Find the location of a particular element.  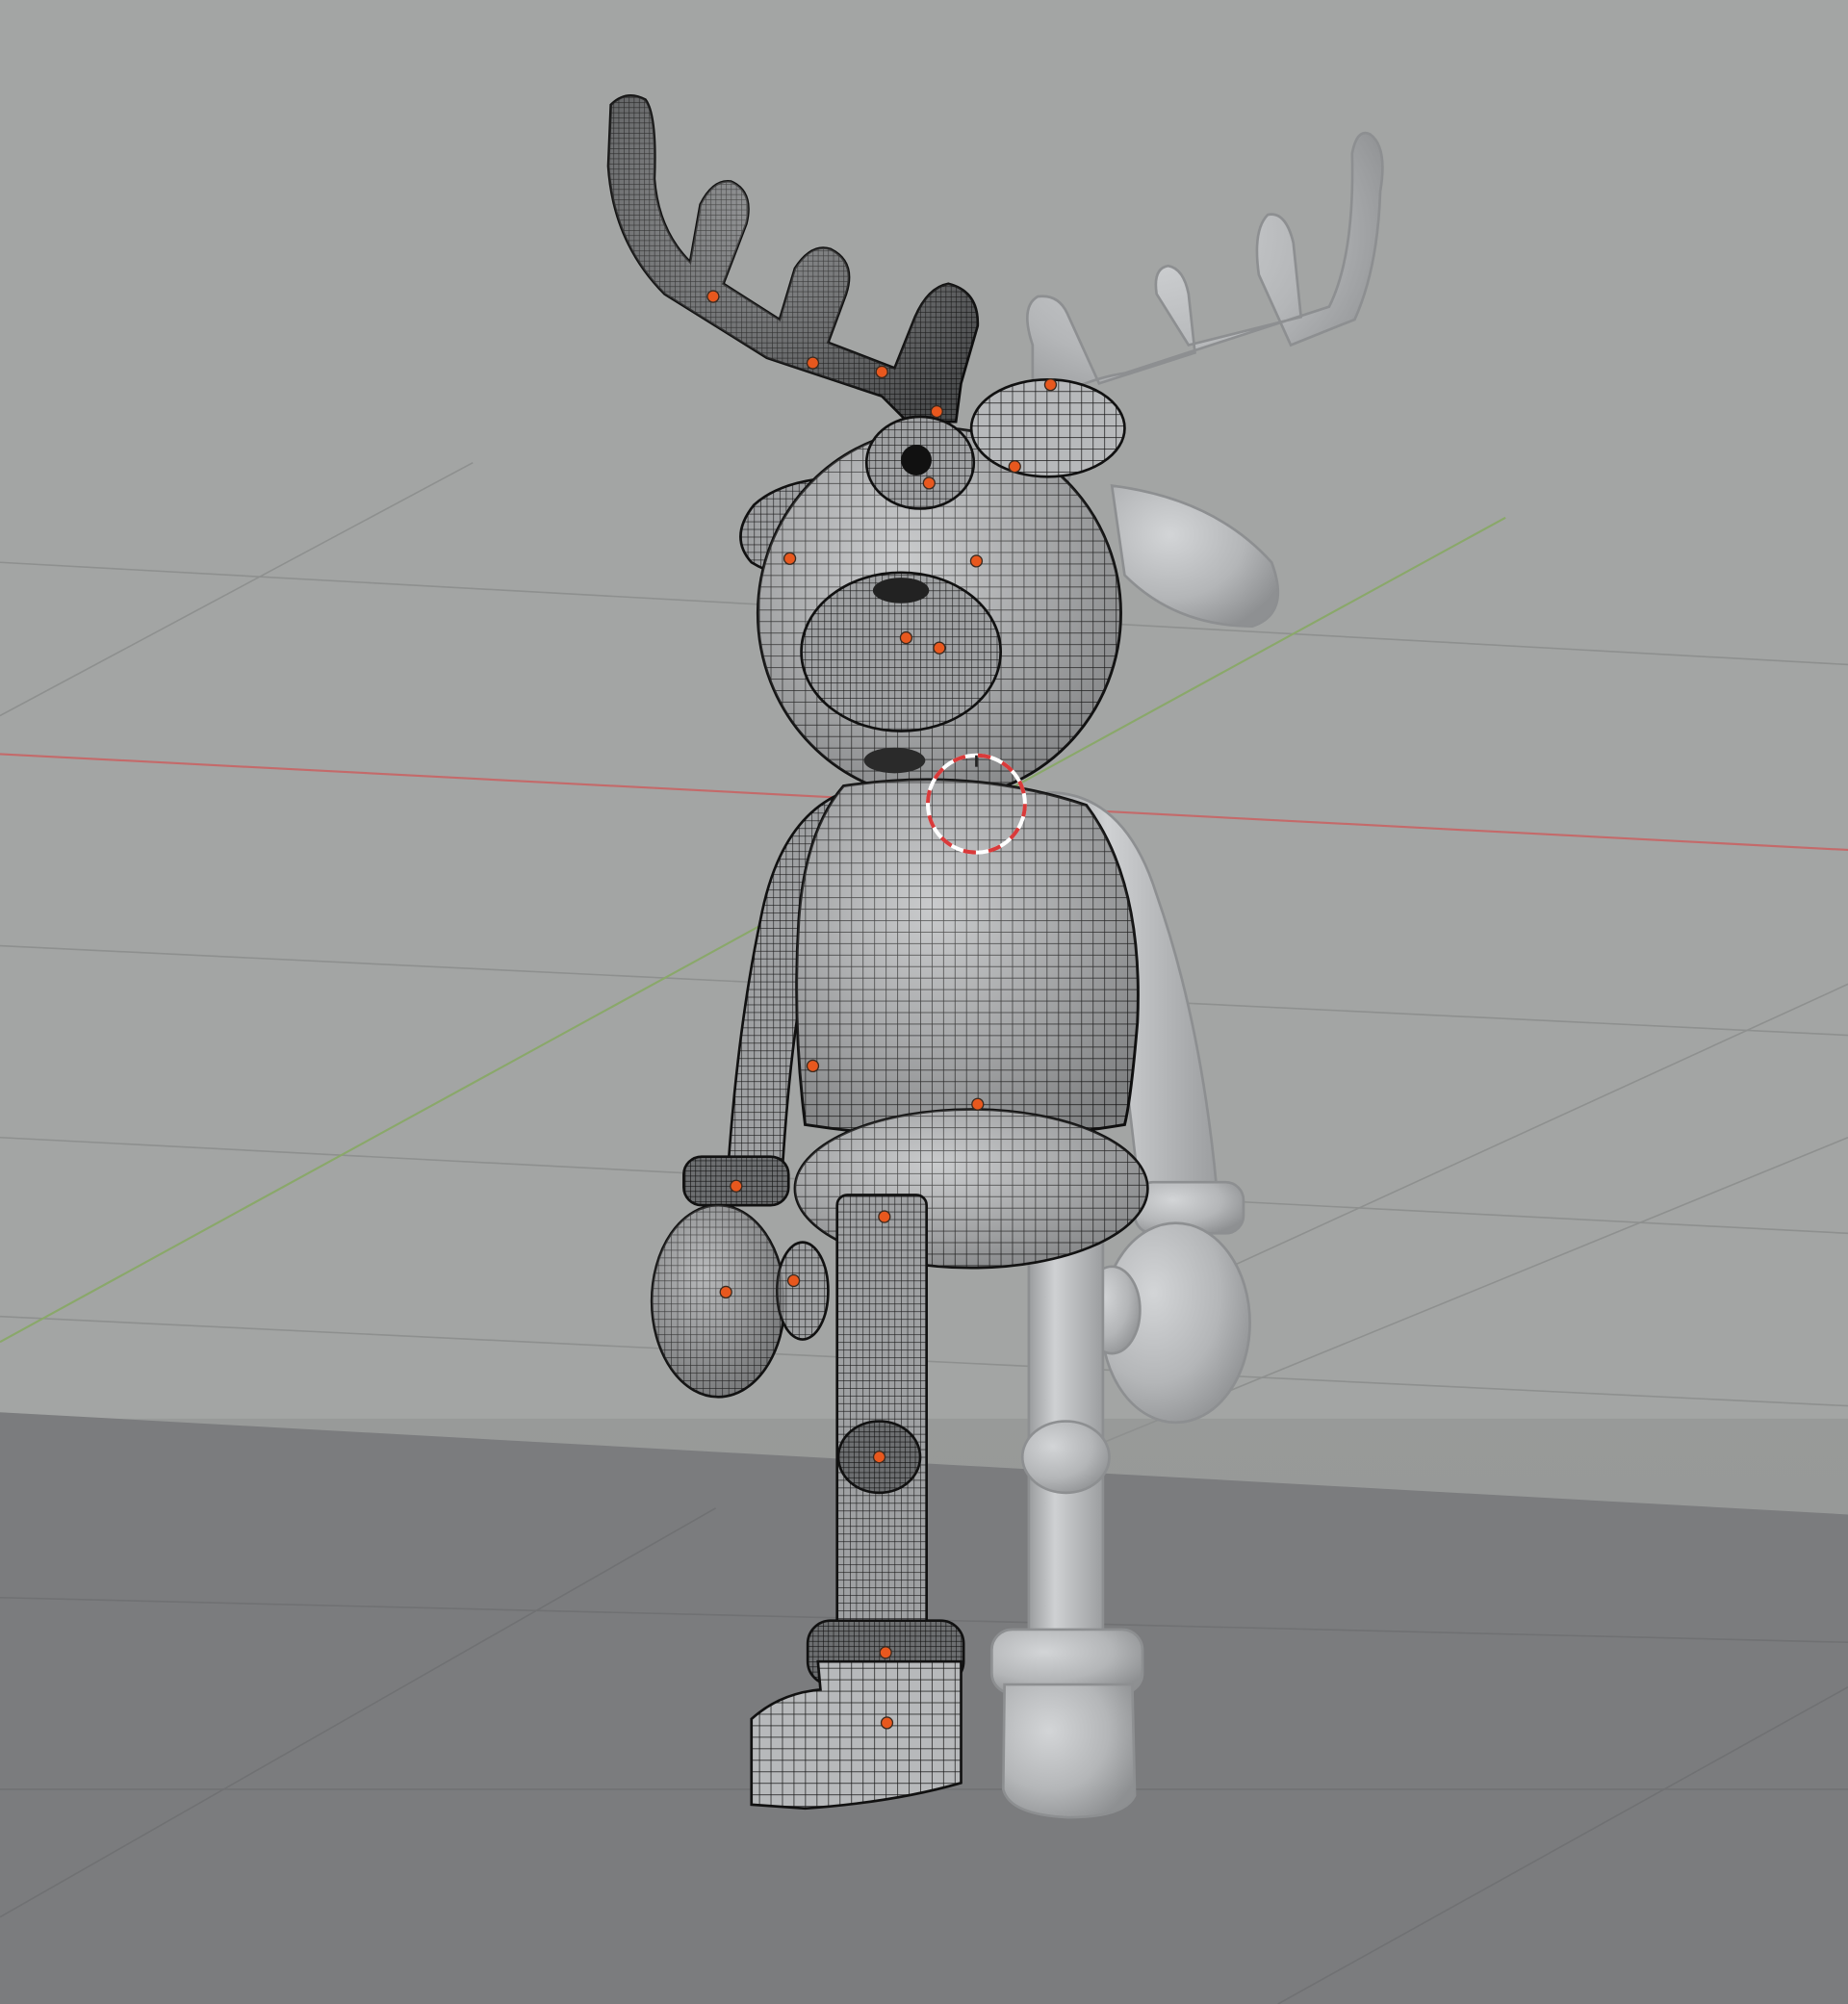

chin-pole is located at coordinates (894, 760).